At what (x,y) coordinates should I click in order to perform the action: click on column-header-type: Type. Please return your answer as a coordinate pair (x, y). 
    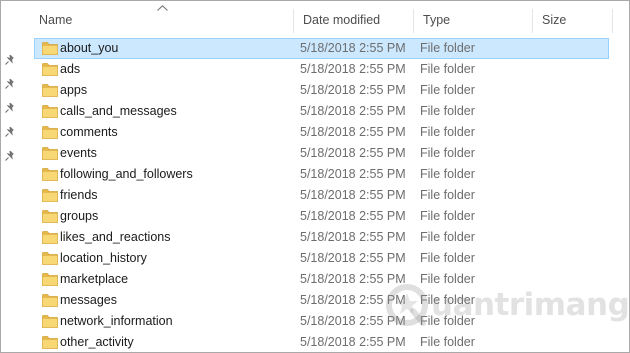
    Looking at the image, I should click on (472, 21).